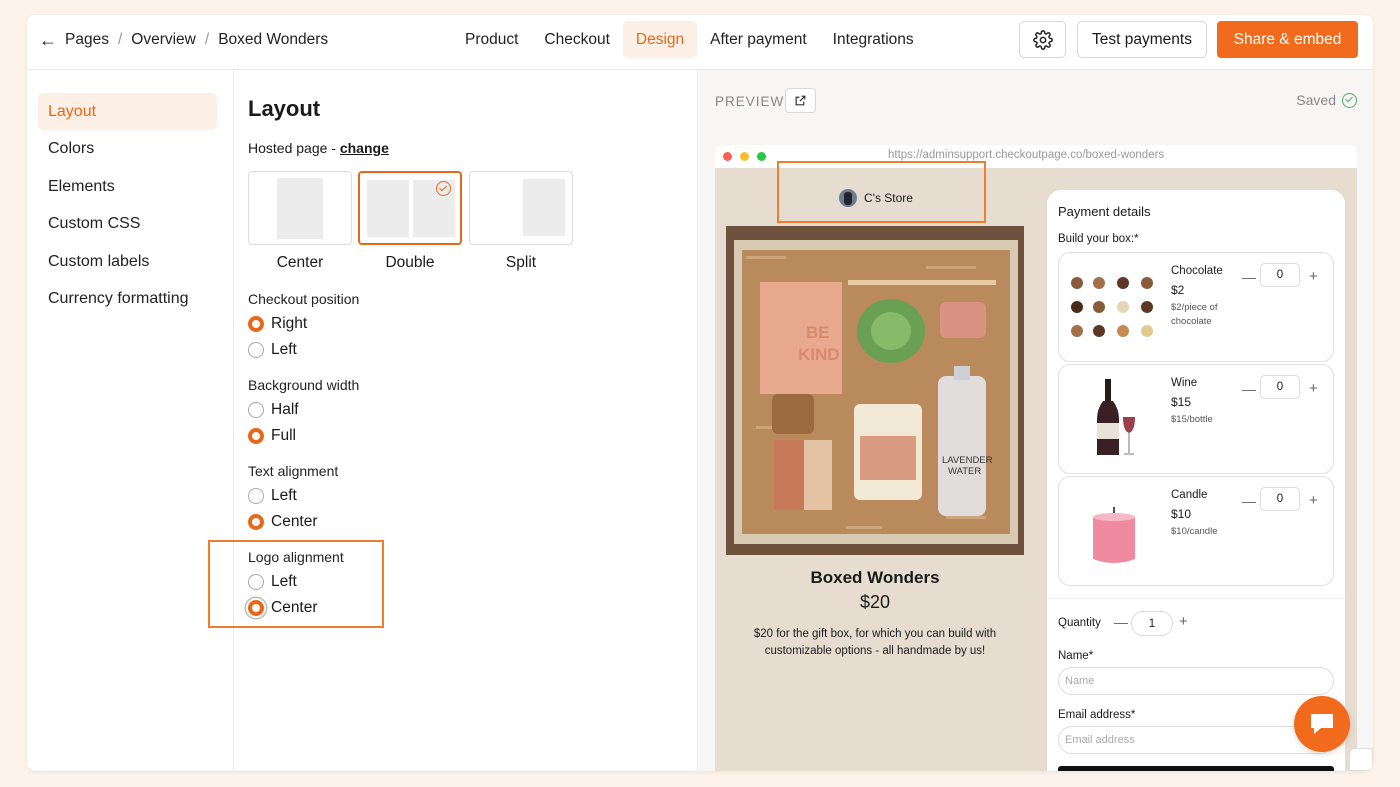  I want to click on saved-status: Saved, so click(1326, 100).